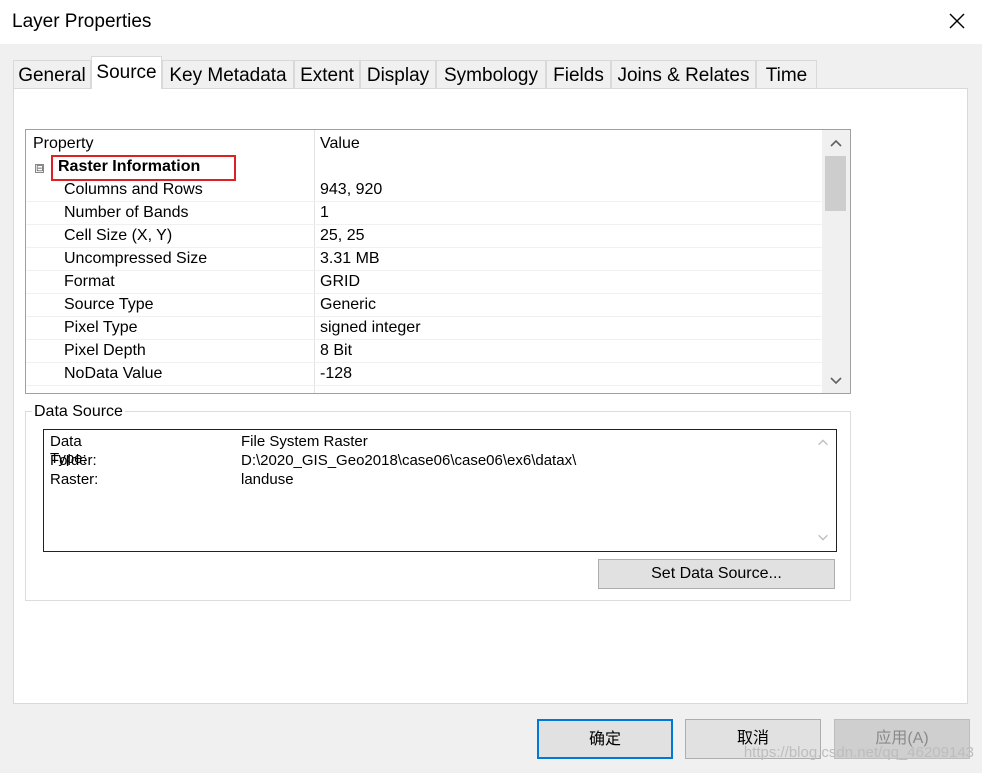  Describe the element at coordinates (73, 460) in the screenshot. I see `ds-key: Folder:` at that location.